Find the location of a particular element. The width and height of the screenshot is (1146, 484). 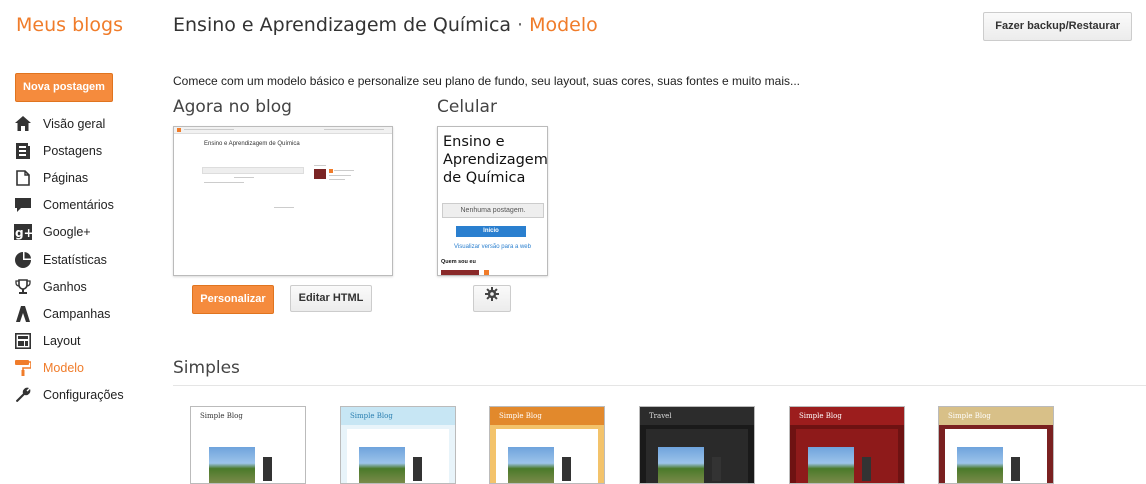

sidebar-item-label: Ganhos is located at coordinates (65, 286).